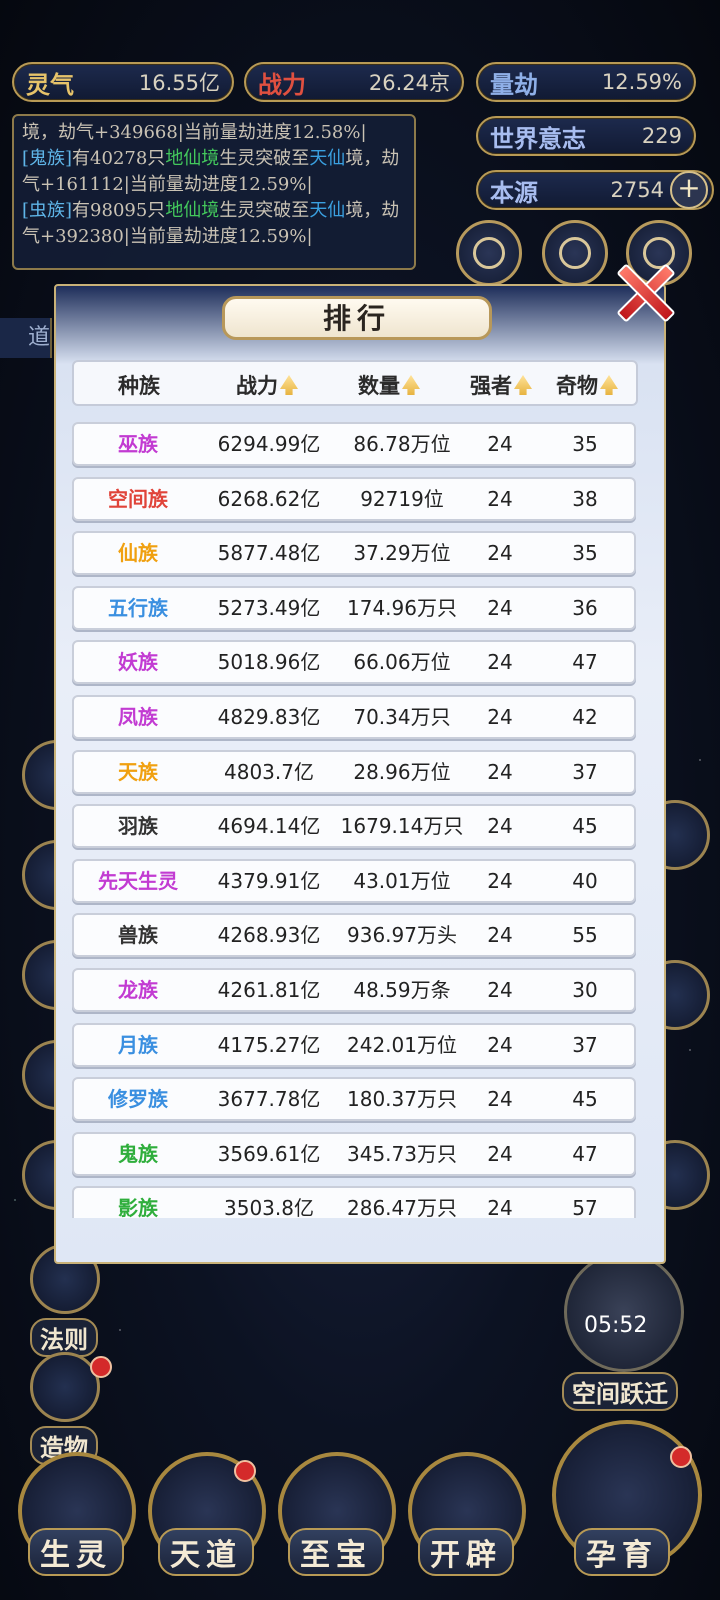 The height and width of the screenshot is (1600, 720). What do you see at coordinates (354, 1202) in the screenshot?
I see `table-row: 影族 3503.8亿 286.47万只 24 57` at bounding box center [354, 1202].